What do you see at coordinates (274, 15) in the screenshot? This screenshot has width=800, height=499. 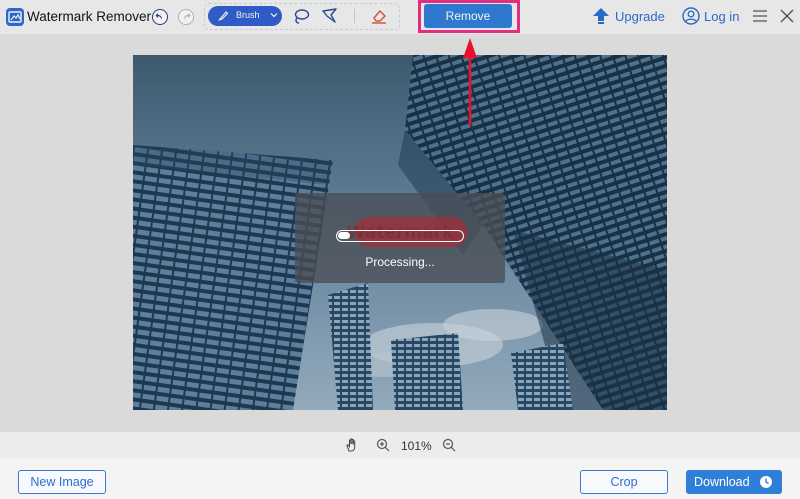 I see `chevron-down-icon` at bounding box center [274, 15].